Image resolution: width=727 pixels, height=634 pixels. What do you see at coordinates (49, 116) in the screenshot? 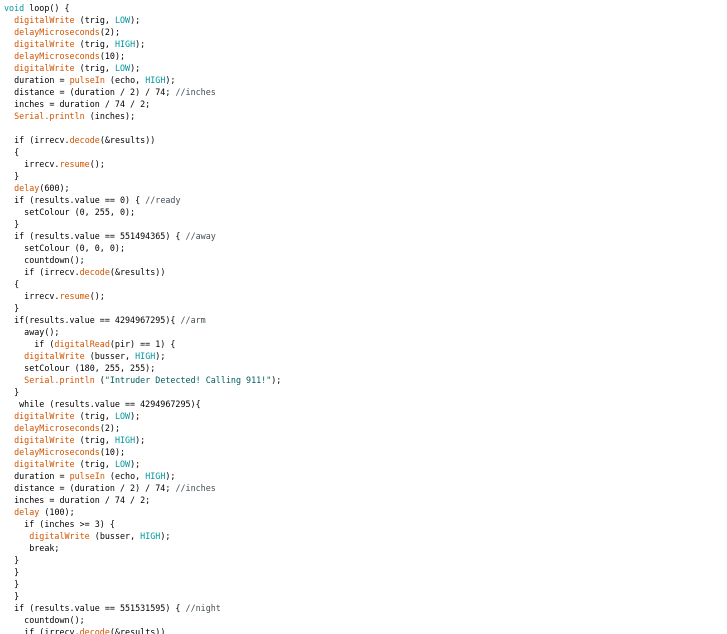
I see `code-function: Serial.println` at bounding box center [49, 116].